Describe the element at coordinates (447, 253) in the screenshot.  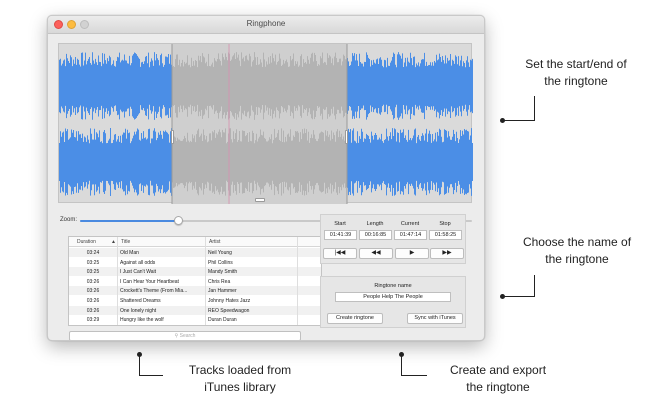
I see `fast-forward-button: ▶▶` at that location.